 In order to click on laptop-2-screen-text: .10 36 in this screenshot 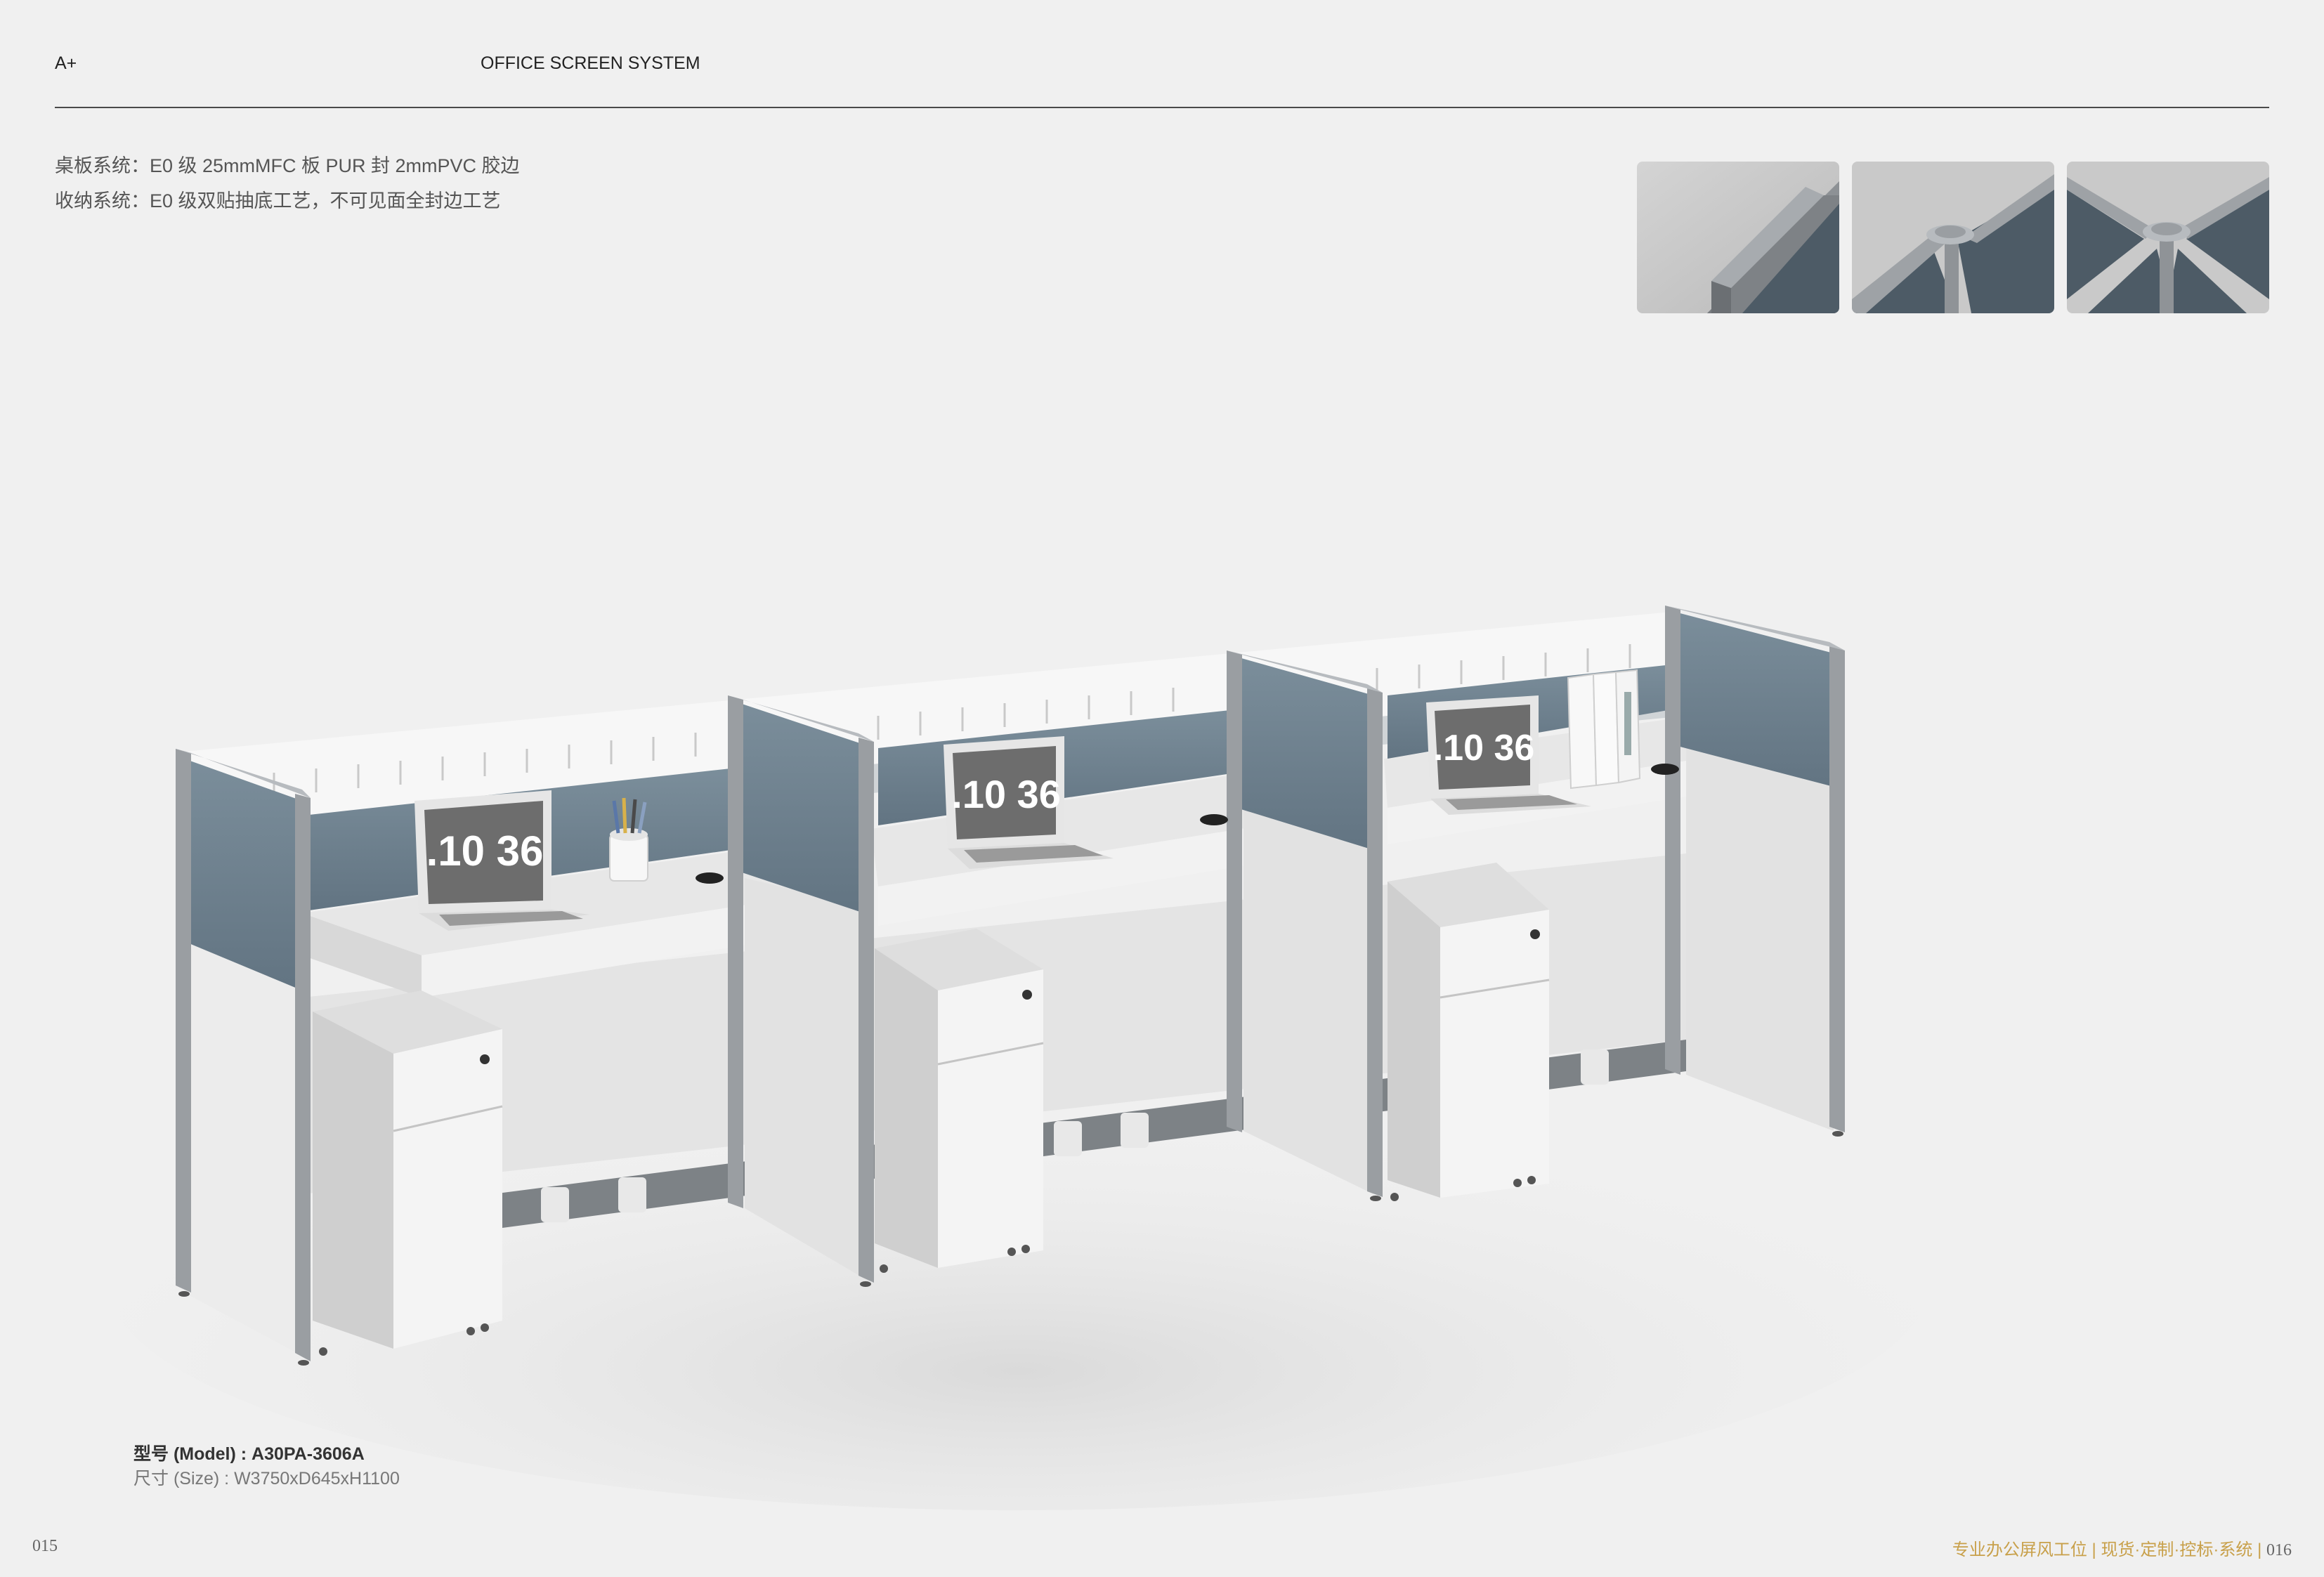, I will do `click(1006, 794)`.